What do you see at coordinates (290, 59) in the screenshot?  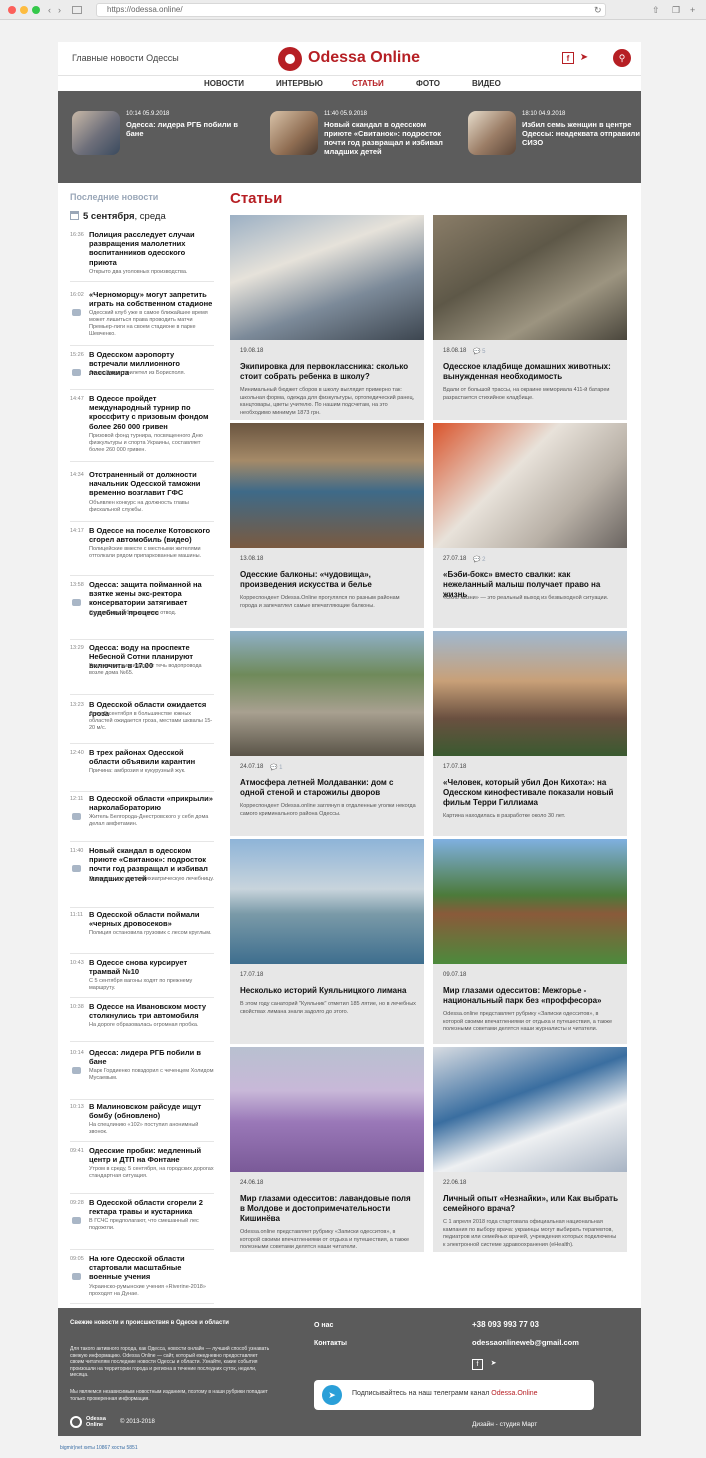 I see `logo-mark-icon` at bounding box center [290, 59].